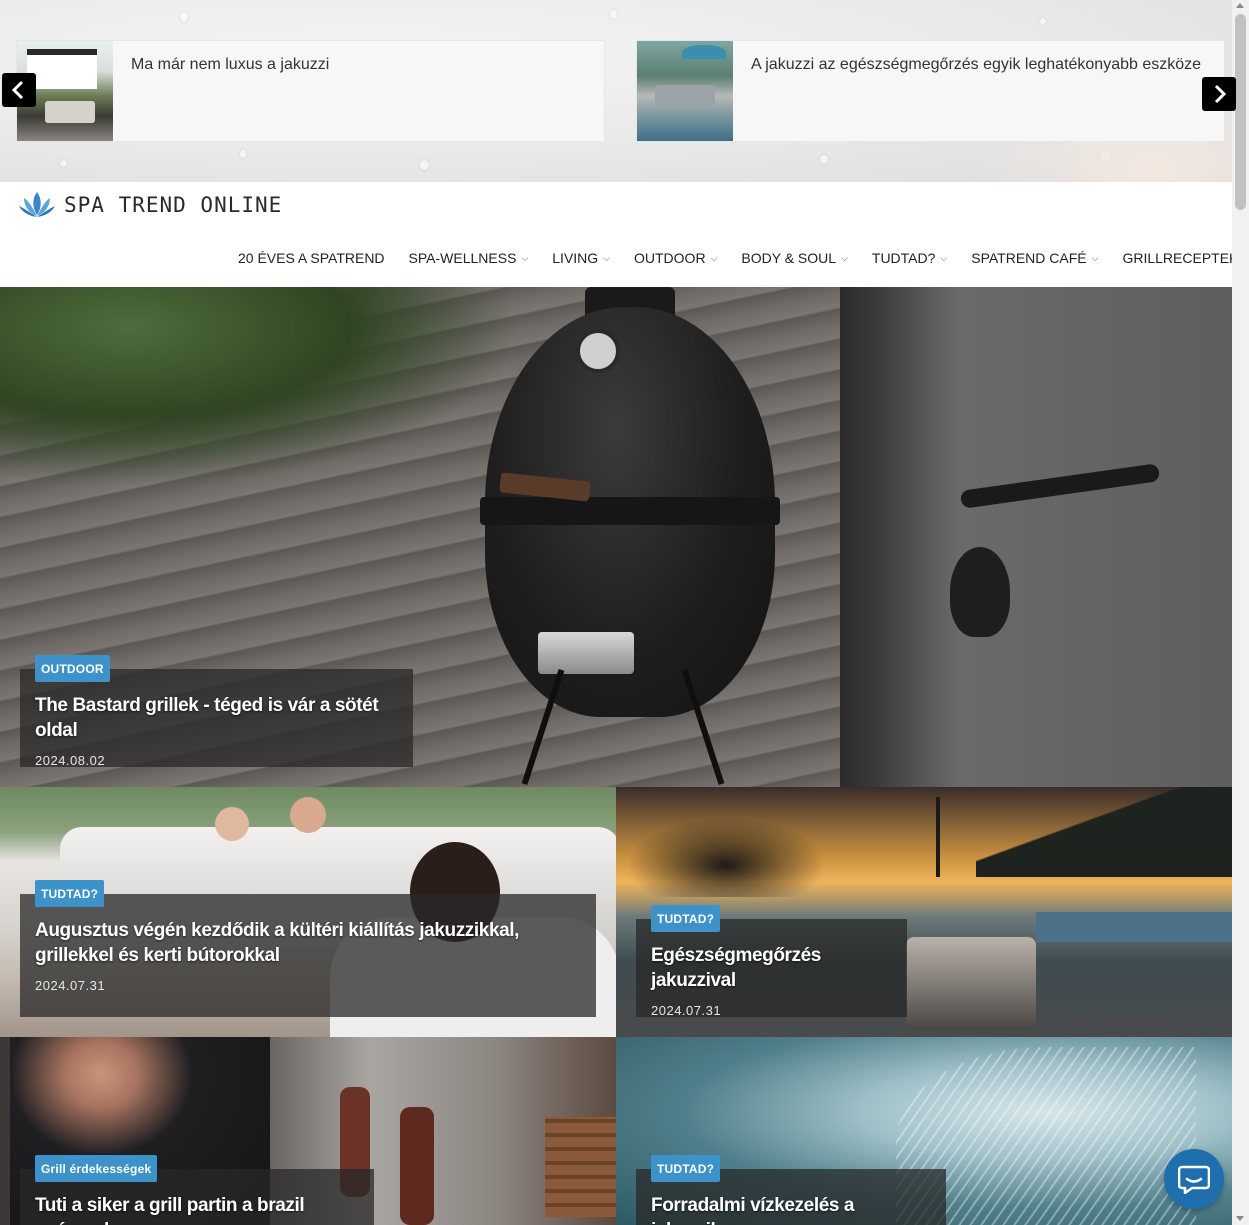 This screenshot has width=1249, height=1225. I want to click on umbrella-shape, so click(704, 52).